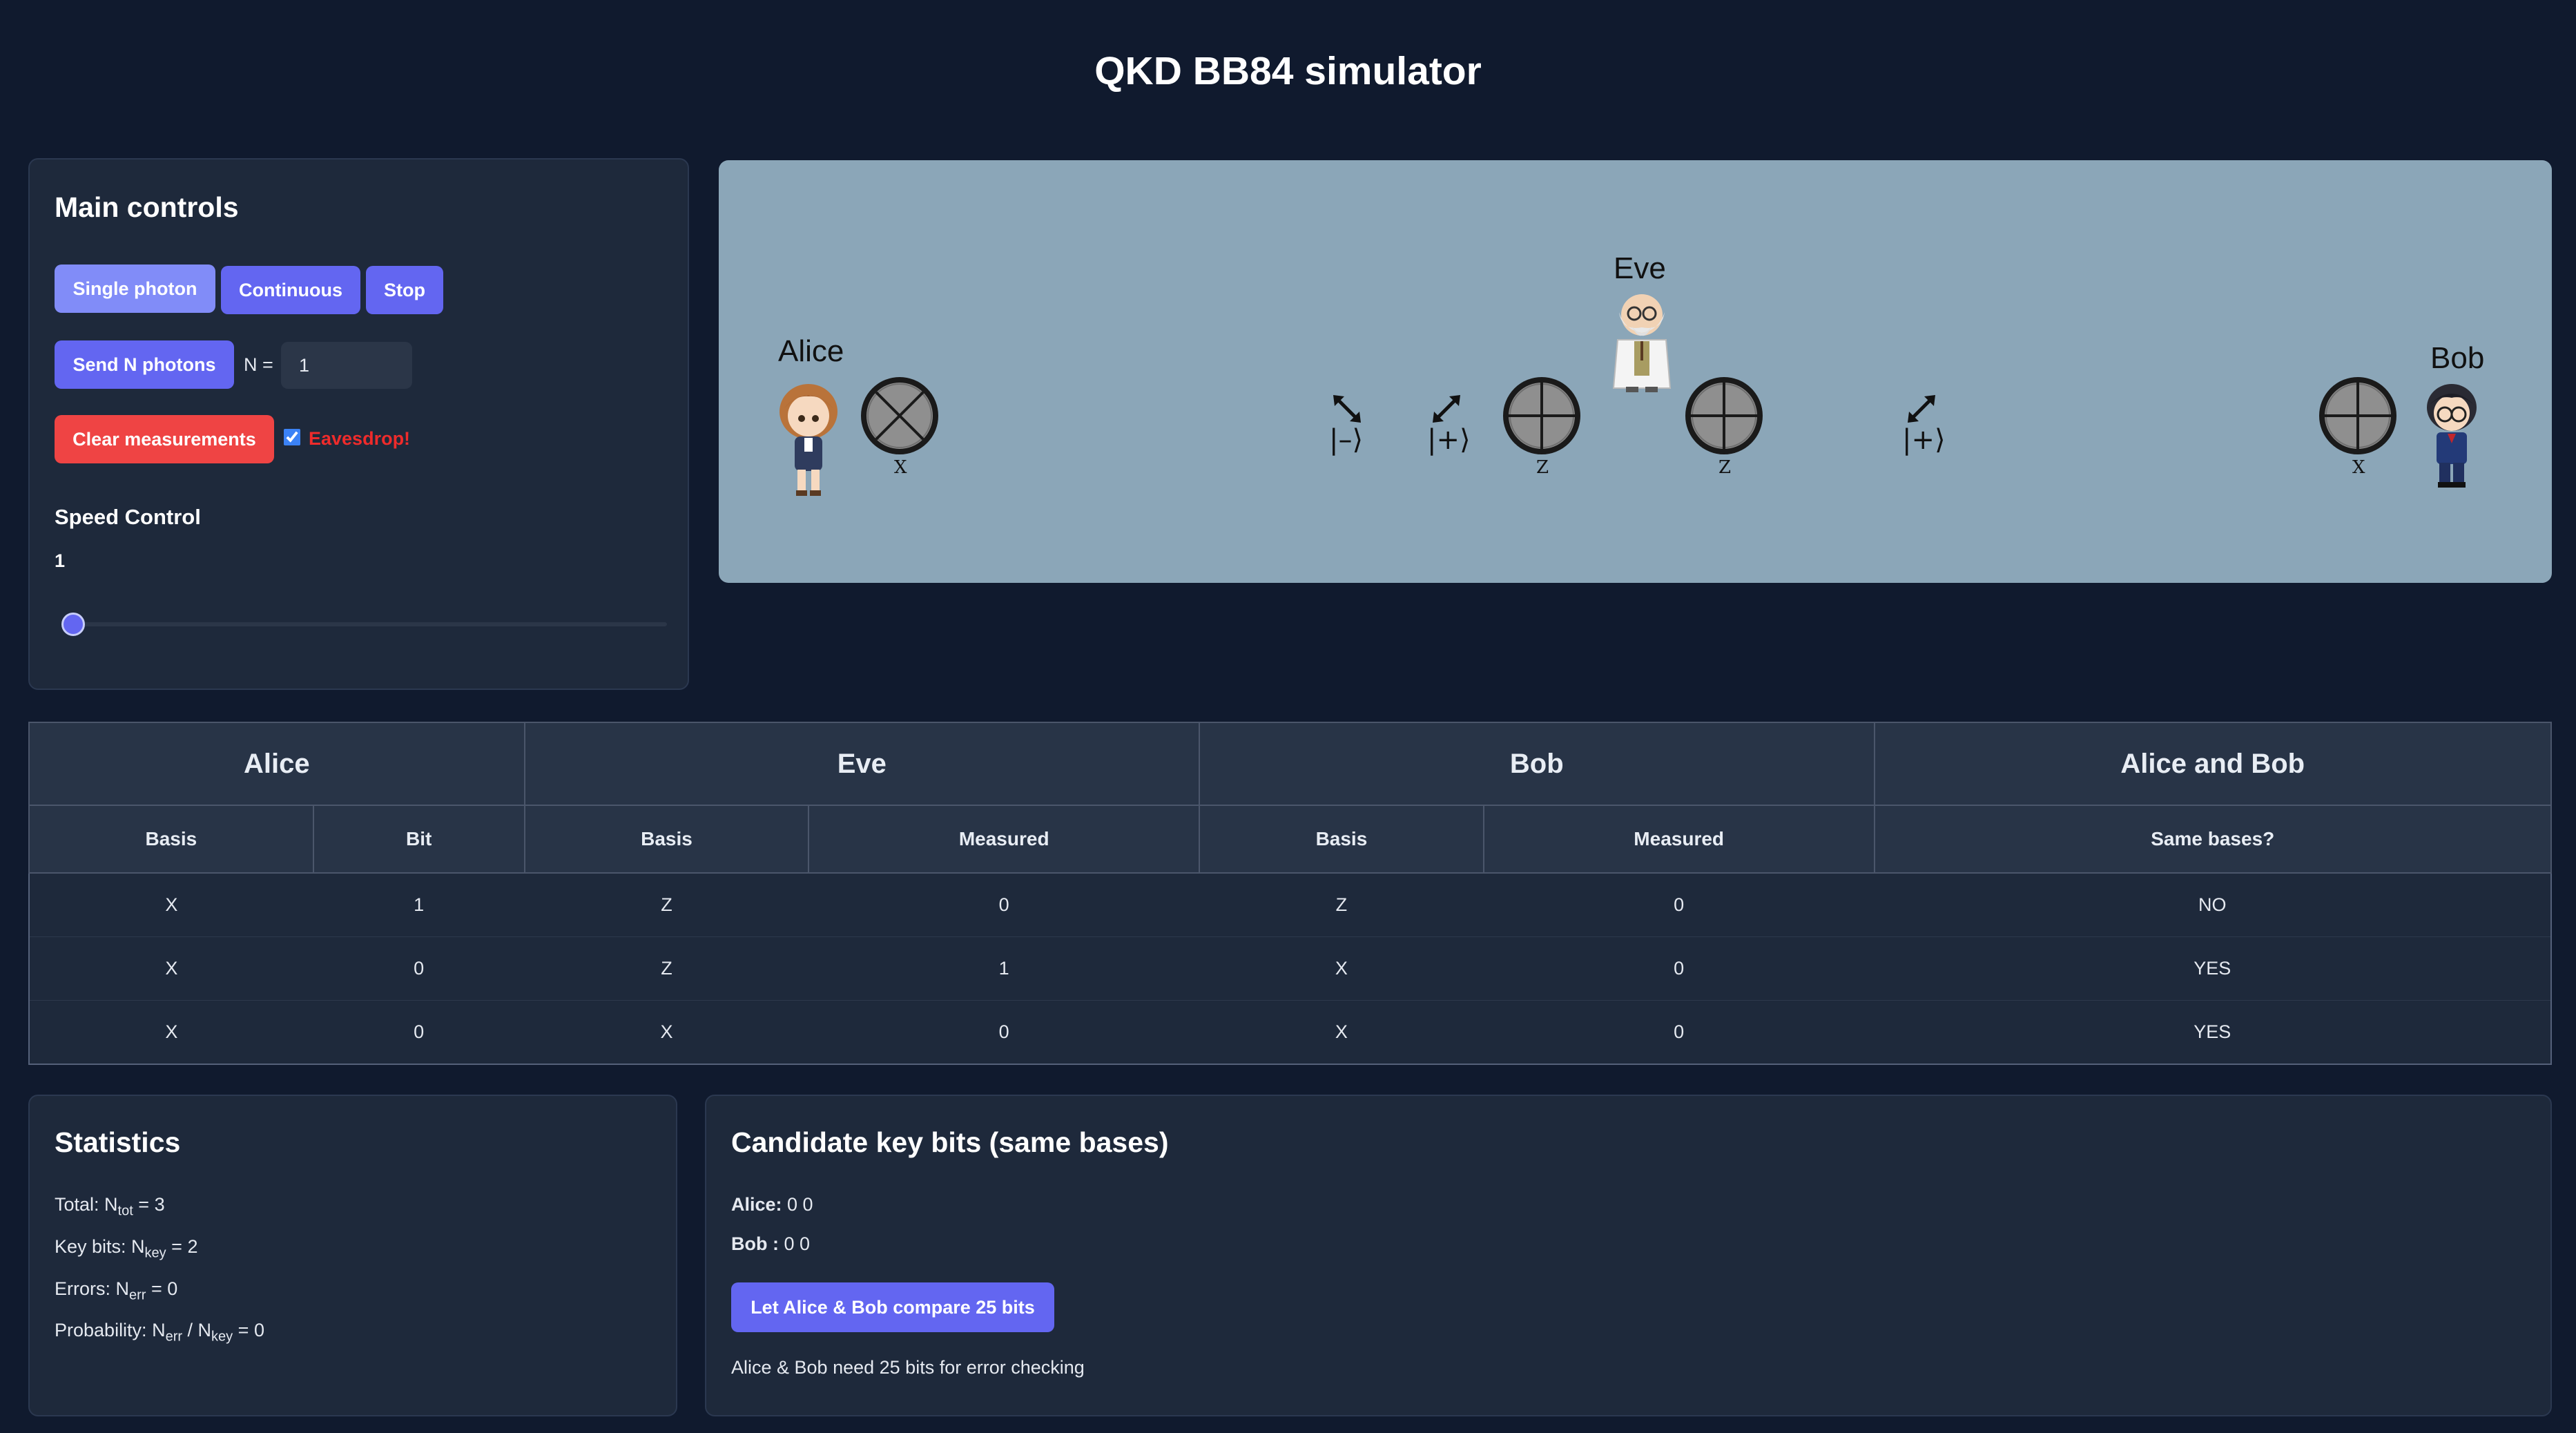 The image size is (2576, 1433). I want to click on bob-polarizer-plus-icon, so click(2357, 415).